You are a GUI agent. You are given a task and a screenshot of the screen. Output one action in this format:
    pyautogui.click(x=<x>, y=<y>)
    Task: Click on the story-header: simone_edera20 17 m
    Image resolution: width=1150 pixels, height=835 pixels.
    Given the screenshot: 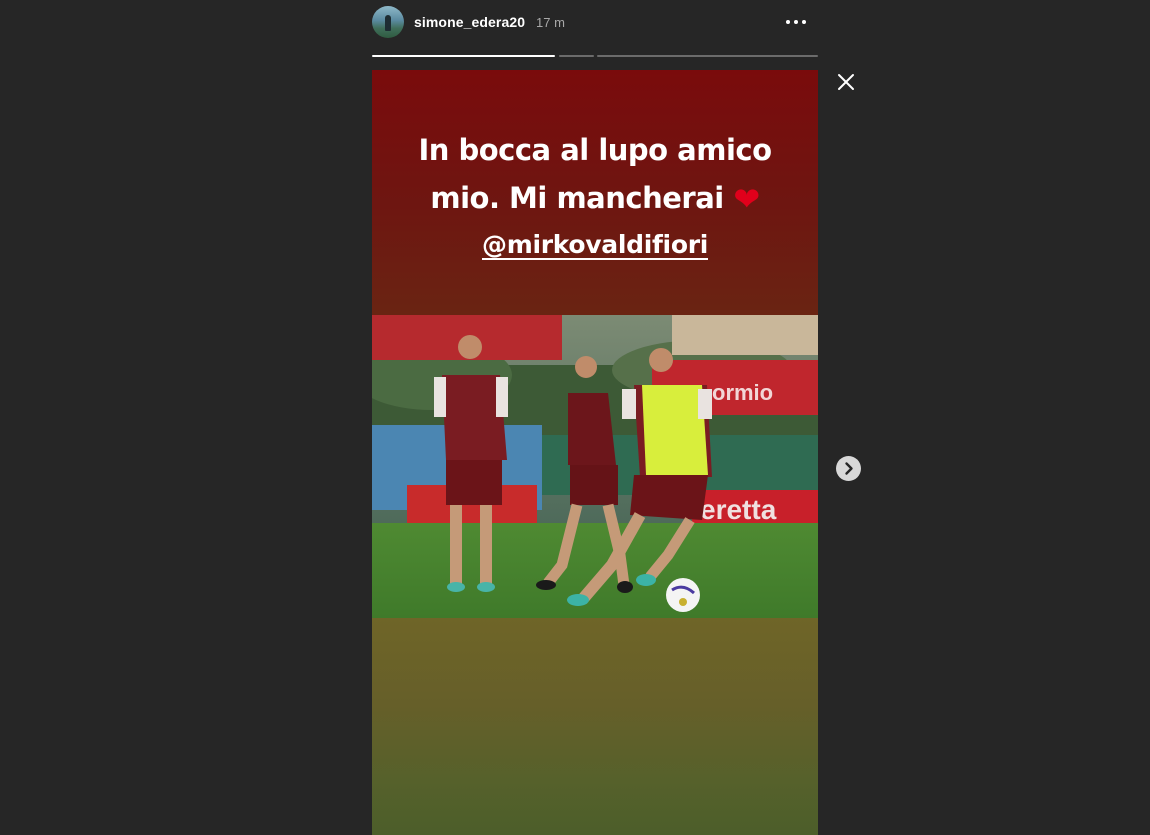 What is the action you would take?
    pyautogui.click(x=595, y=23)
    